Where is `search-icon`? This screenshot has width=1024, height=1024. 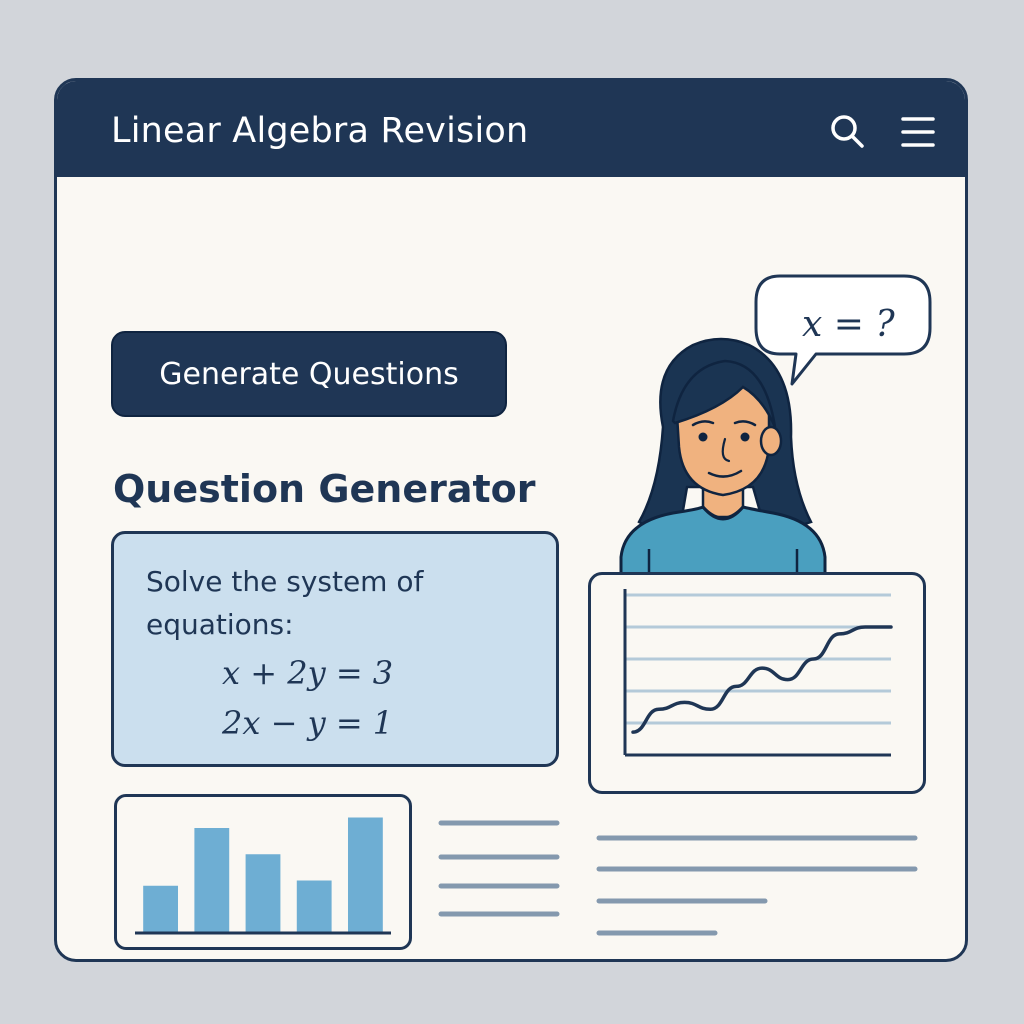
search-icon is located at coordinates (847, 131).